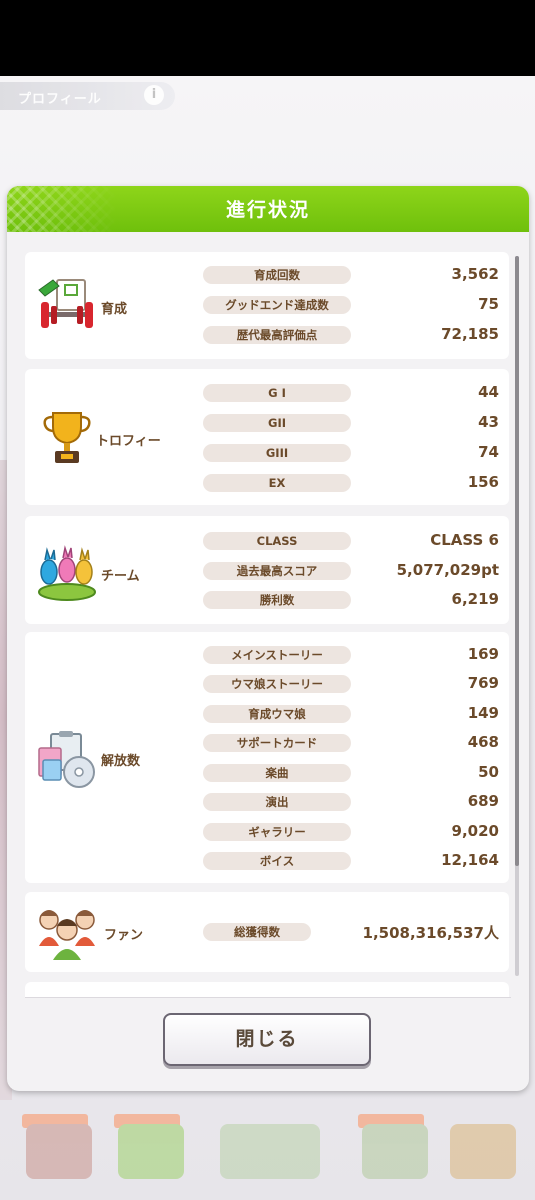 The width and height of the screenshot is (535, 1200). Describe the element at coordinates (268, 997) in the screenshot. I see `divider` at that location.